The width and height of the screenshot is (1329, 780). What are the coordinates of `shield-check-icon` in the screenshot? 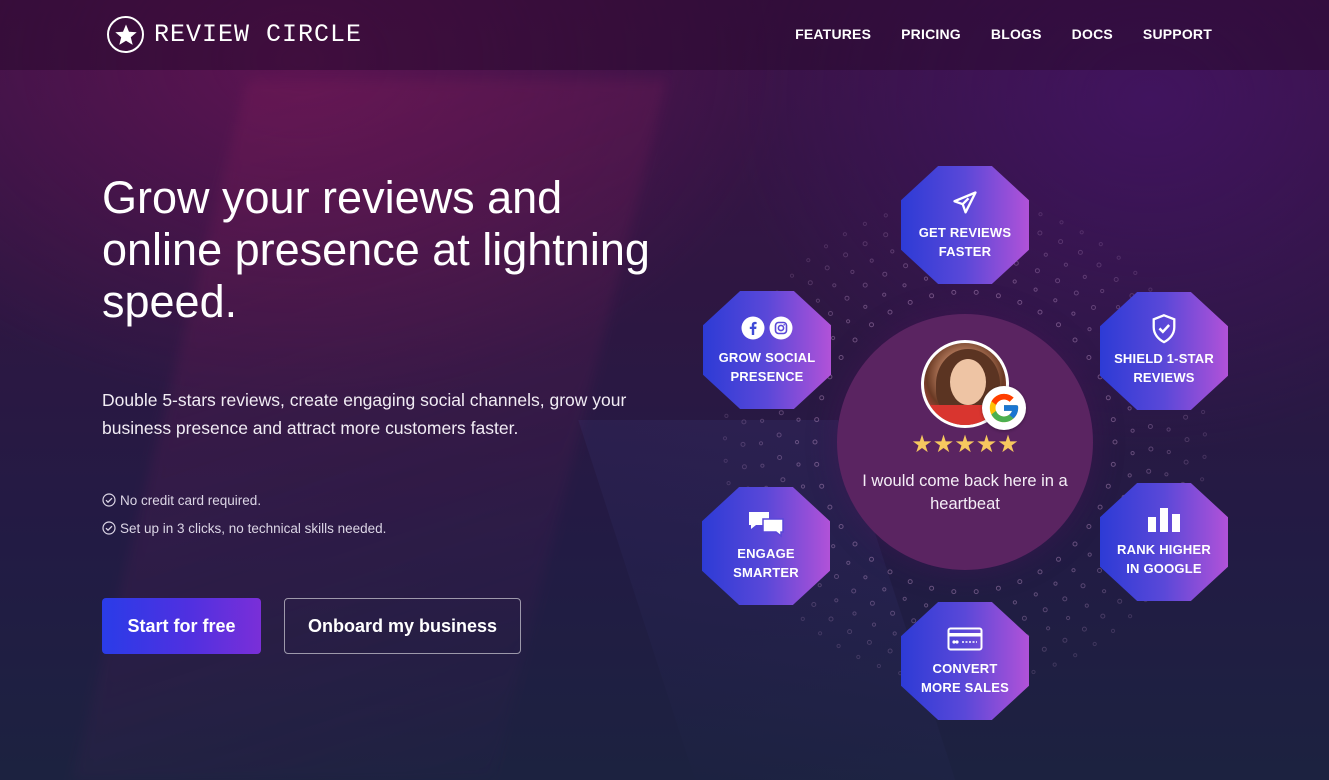 It's located at (1164, 329).